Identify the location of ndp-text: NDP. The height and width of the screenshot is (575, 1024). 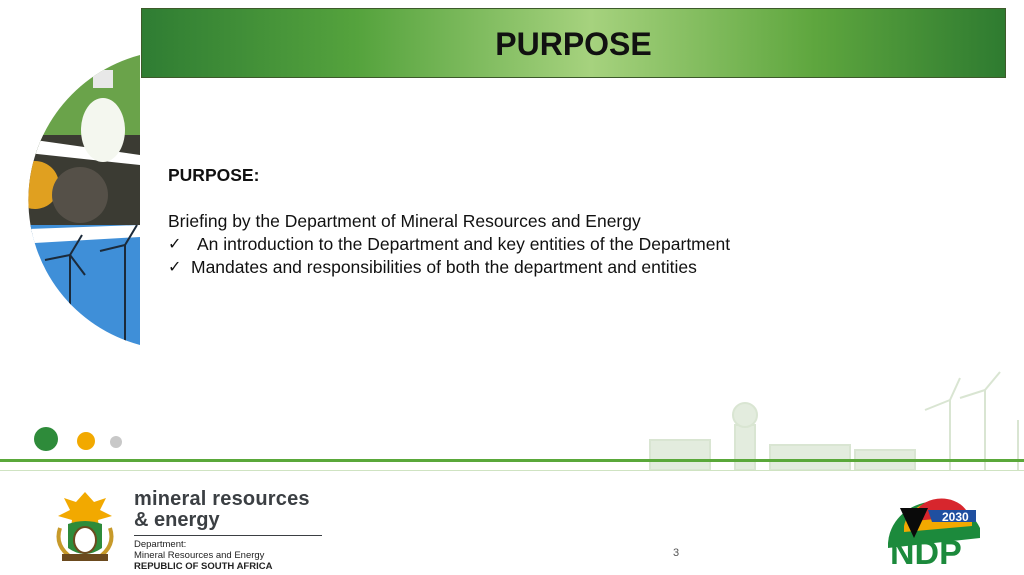
(926, 551).